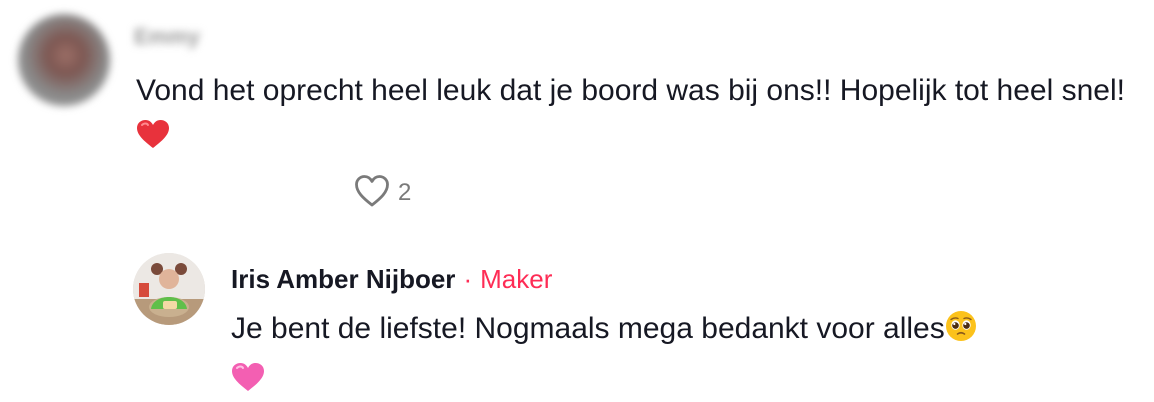  I want to click on red-heart-icon, so click(153, 139).